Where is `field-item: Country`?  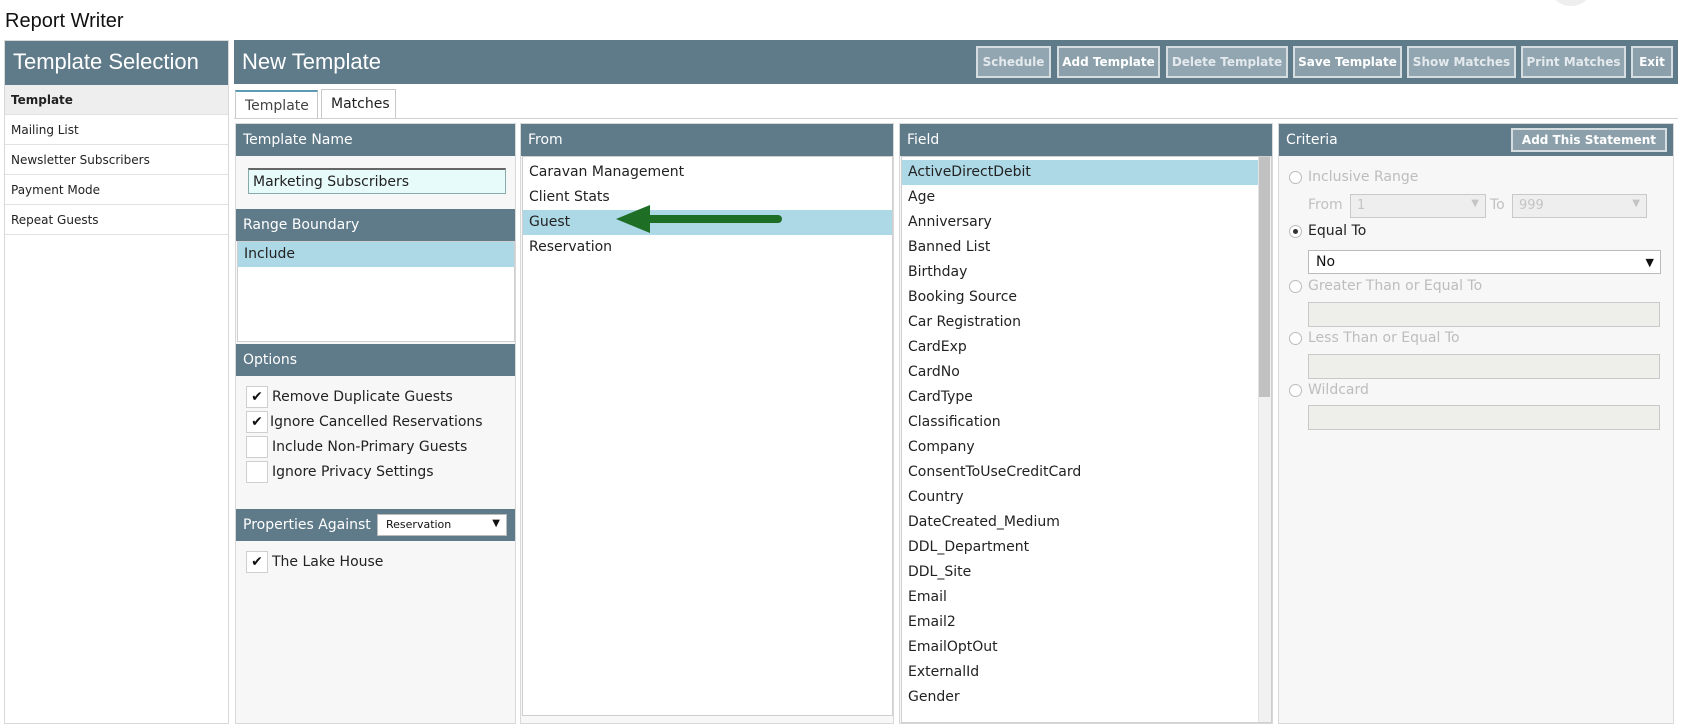
field-item: Country is located at coordinates (1086, 497).